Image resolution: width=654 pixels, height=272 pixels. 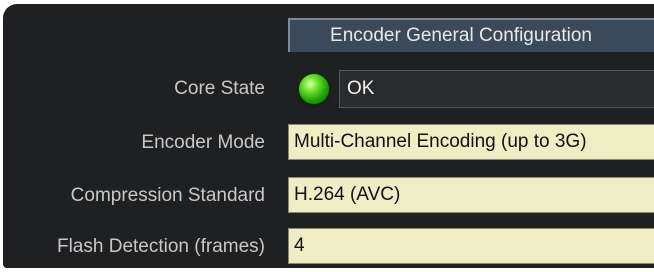 I want to click on encoder-mode-field: Multi-Channel Encoding (up to 3G), so click(x=471, y=142).